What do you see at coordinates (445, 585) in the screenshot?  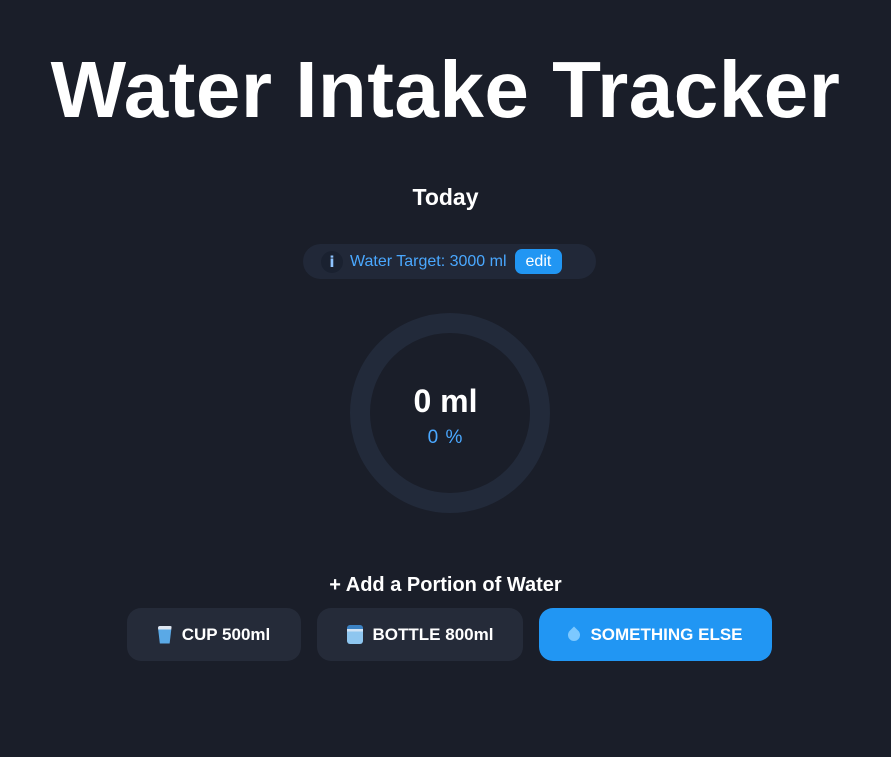 I see `add-portion-heading: + Add a Portion of Water` at bounding box center [445, 585].